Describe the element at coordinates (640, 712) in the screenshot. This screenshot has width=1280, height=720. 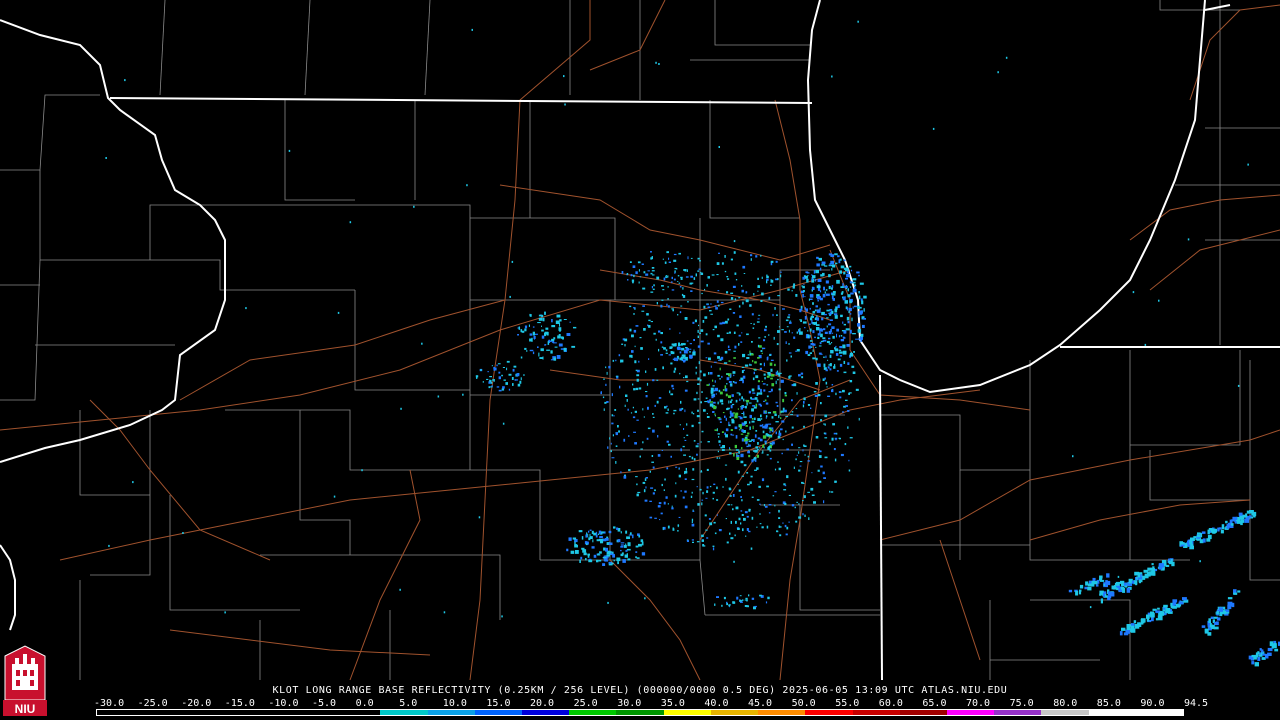
I see `colorbar` at that location.